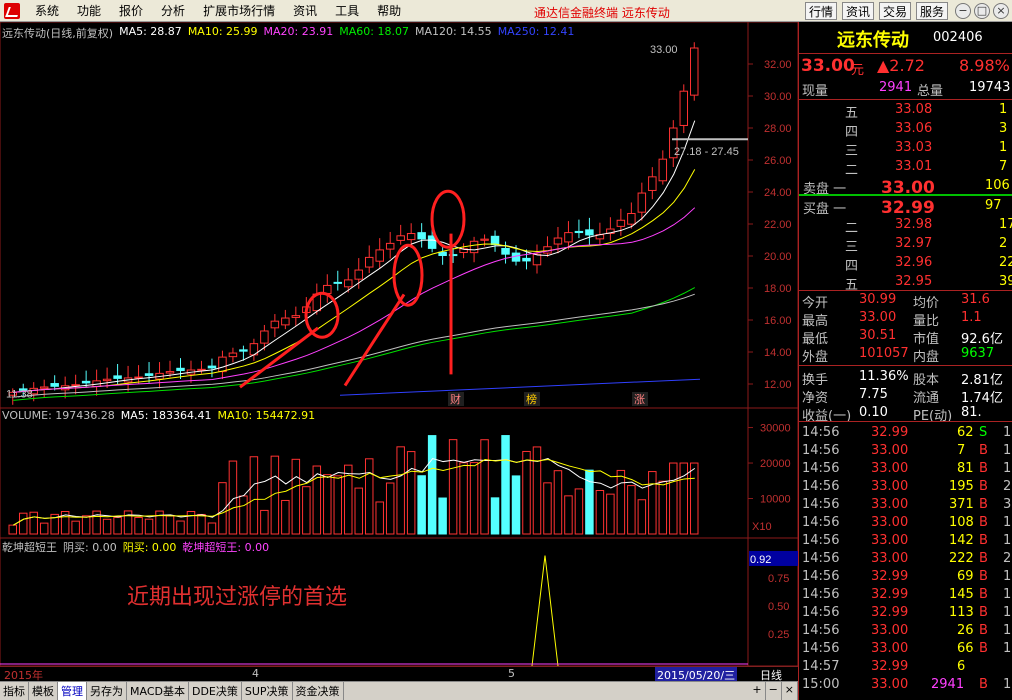 Image resolution: width=1012 pixels, height=700 pixels. Describe the element at coordinates (778, 65) in the screenshot. I see `price-tick-label: 32.00` at that location.